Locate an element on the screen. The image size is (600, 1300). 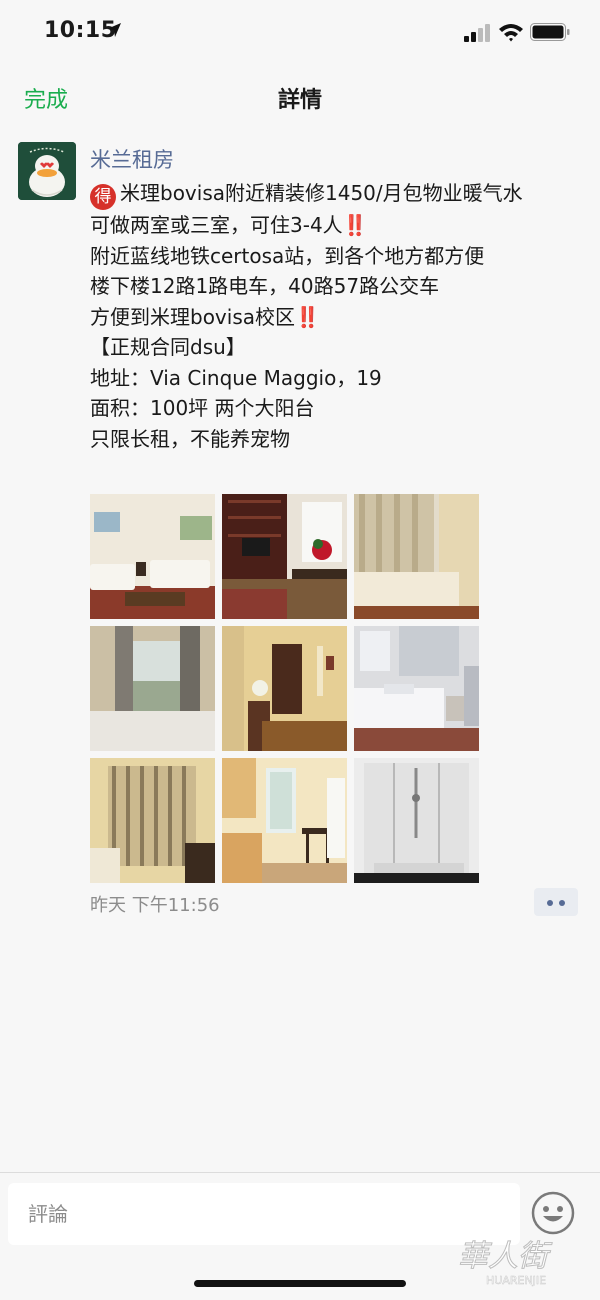
post-line-7: 地址：Via Cinque Maggio，19 is located at coordinates (236, 377).